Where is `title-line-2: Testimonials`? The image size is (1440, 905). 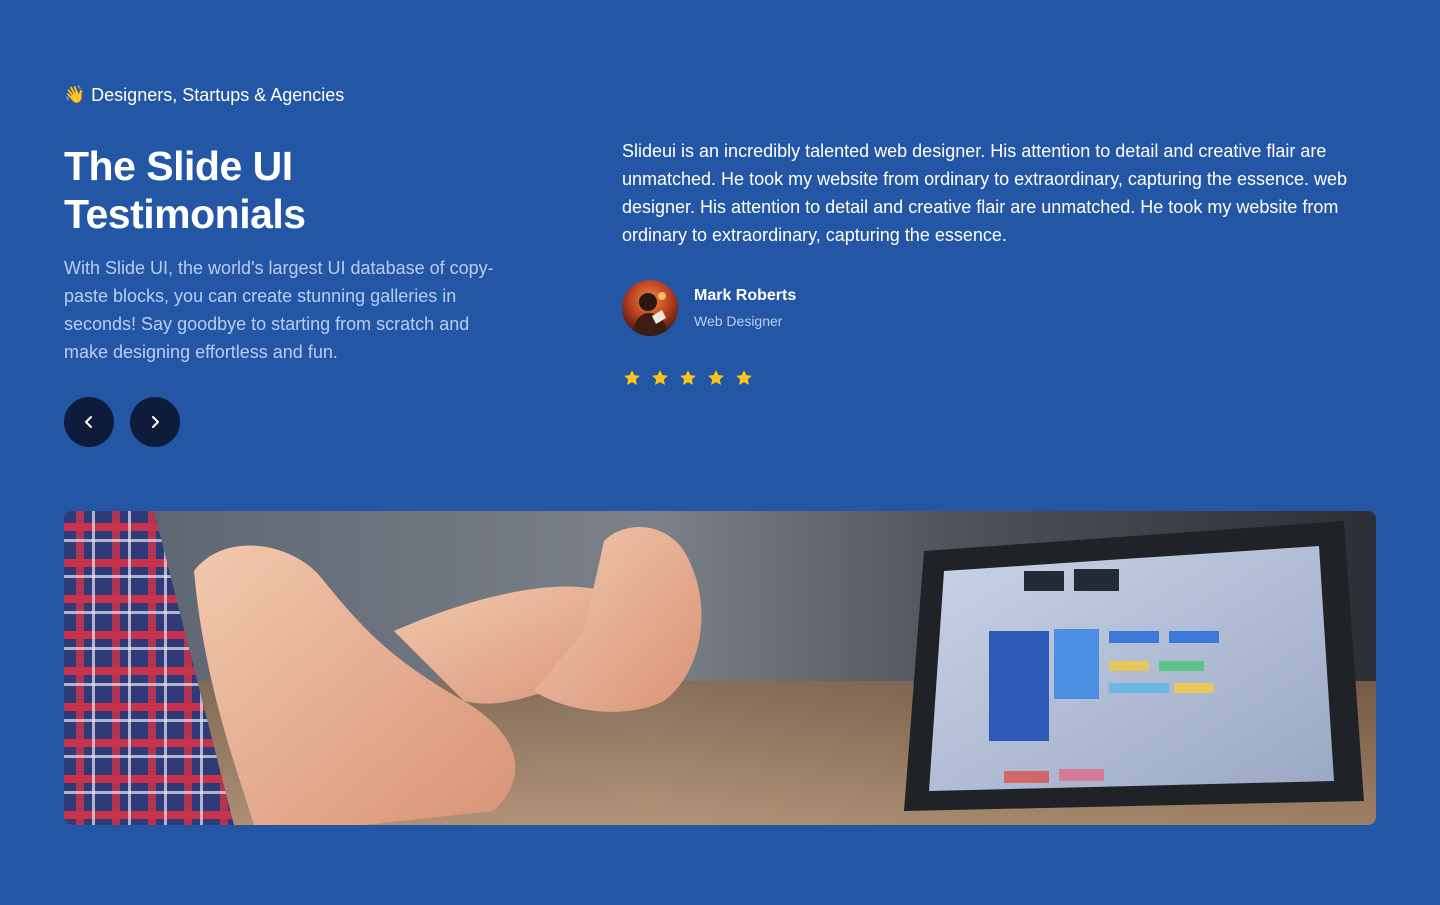 title-line-2: Testimonials is located at coordinates (185, 214).